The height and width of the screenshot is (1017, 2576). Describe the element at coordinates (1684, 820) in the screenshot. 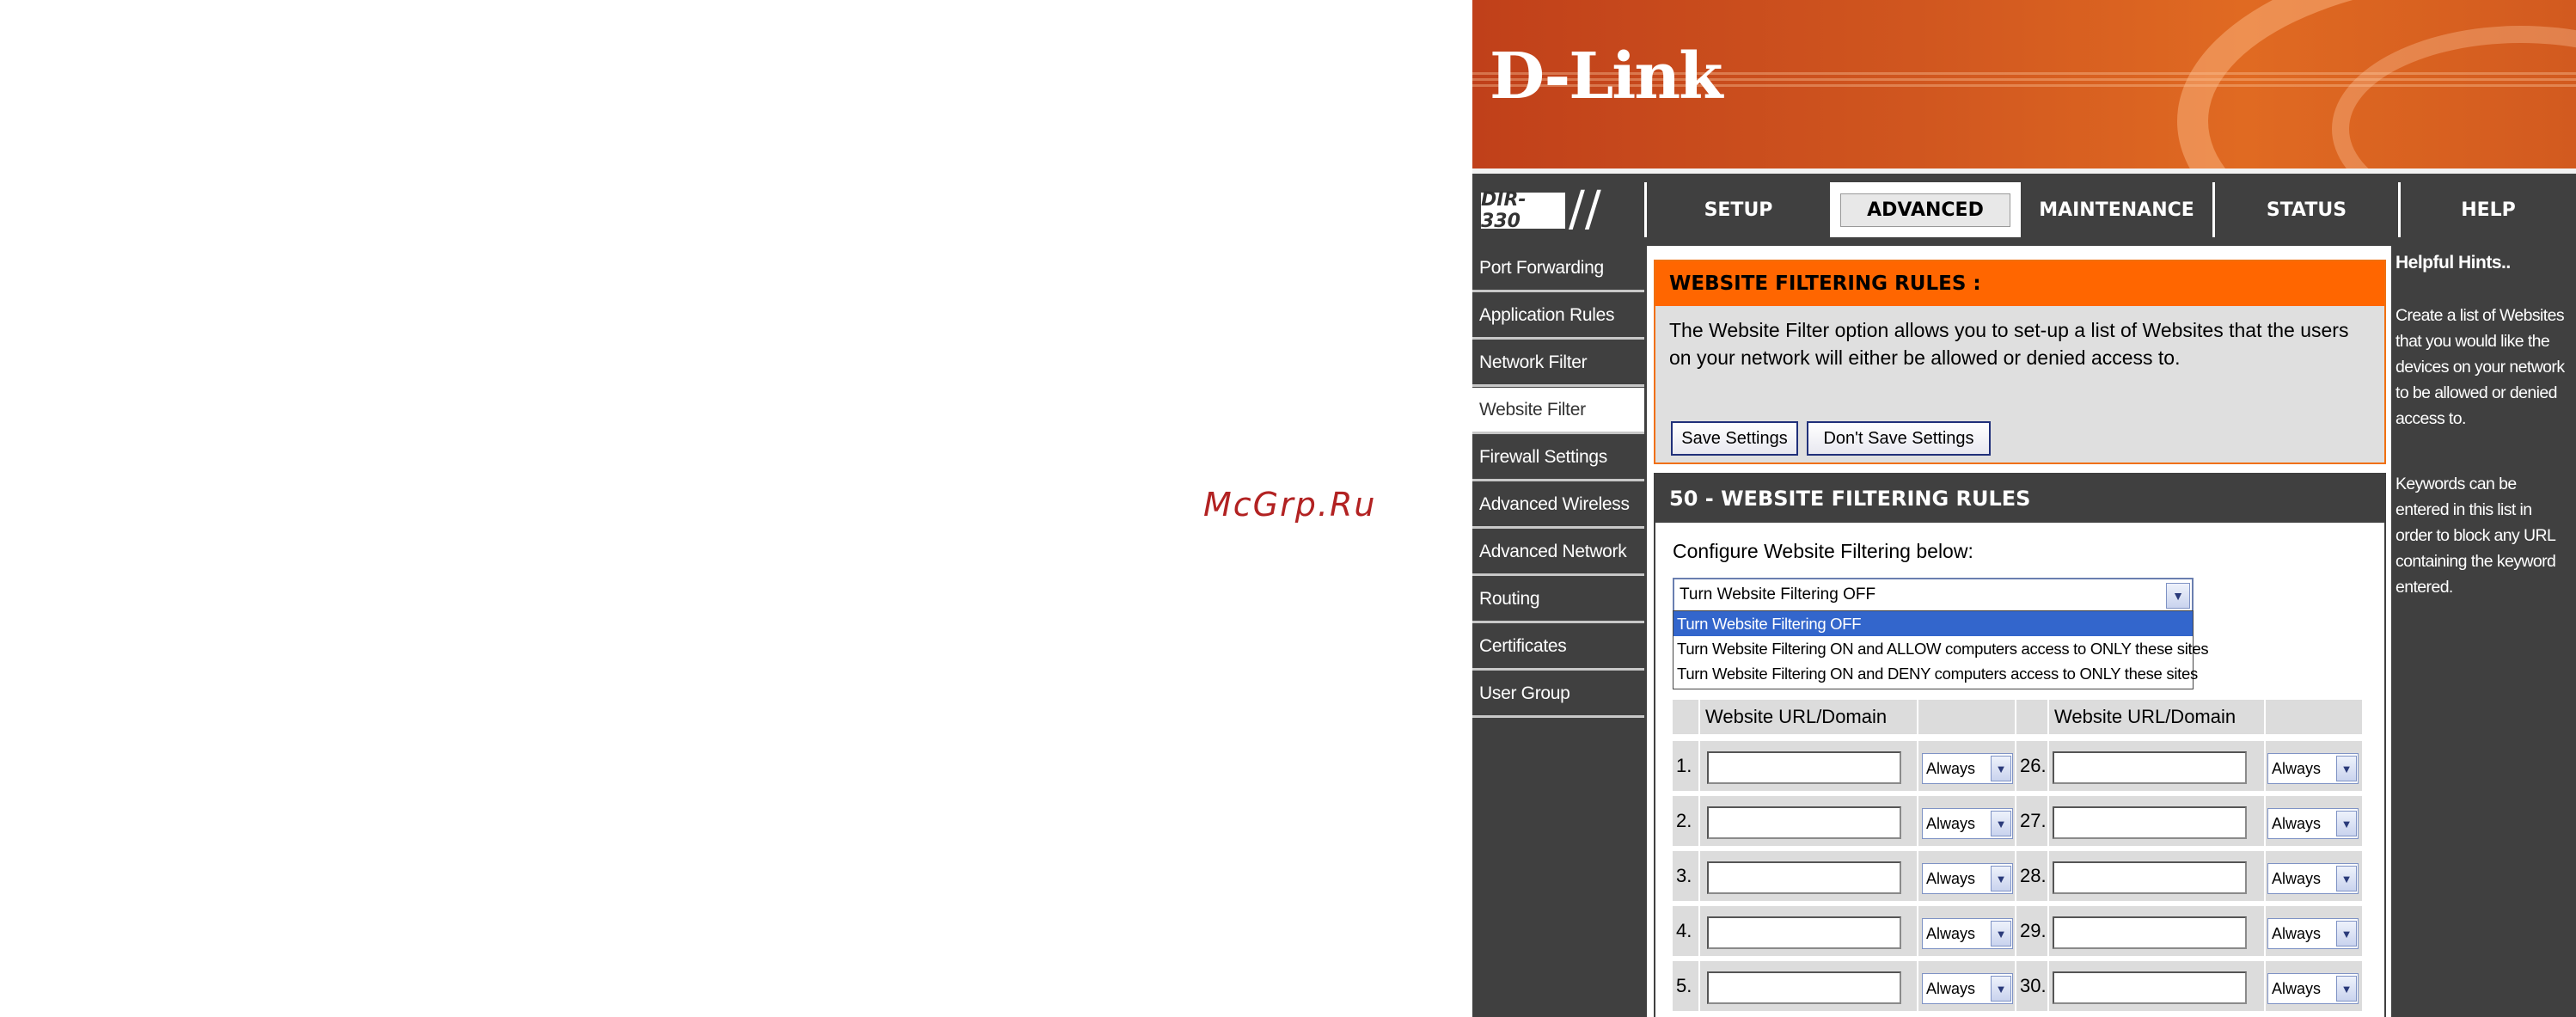

I see `rule-number: 2.` at that location.